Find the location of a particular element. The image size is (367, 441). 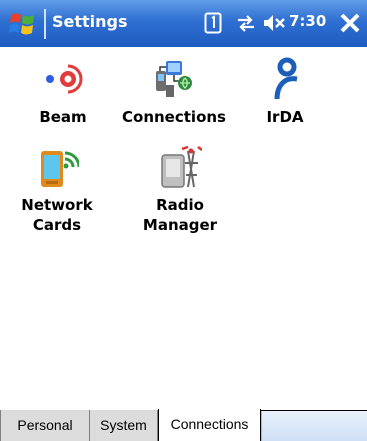

beam-icon is located at coordinates (63, 79).